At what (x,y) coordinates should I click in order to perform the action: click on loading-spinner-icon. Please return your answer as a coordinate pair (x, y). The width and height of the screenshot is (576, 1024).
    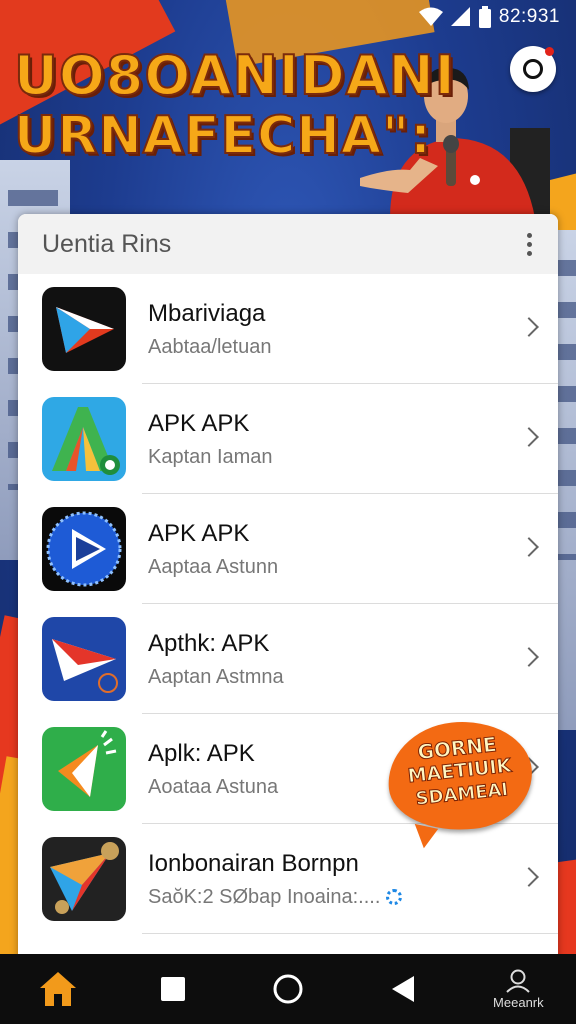
    Looking at the image, I should click on (394, 897).